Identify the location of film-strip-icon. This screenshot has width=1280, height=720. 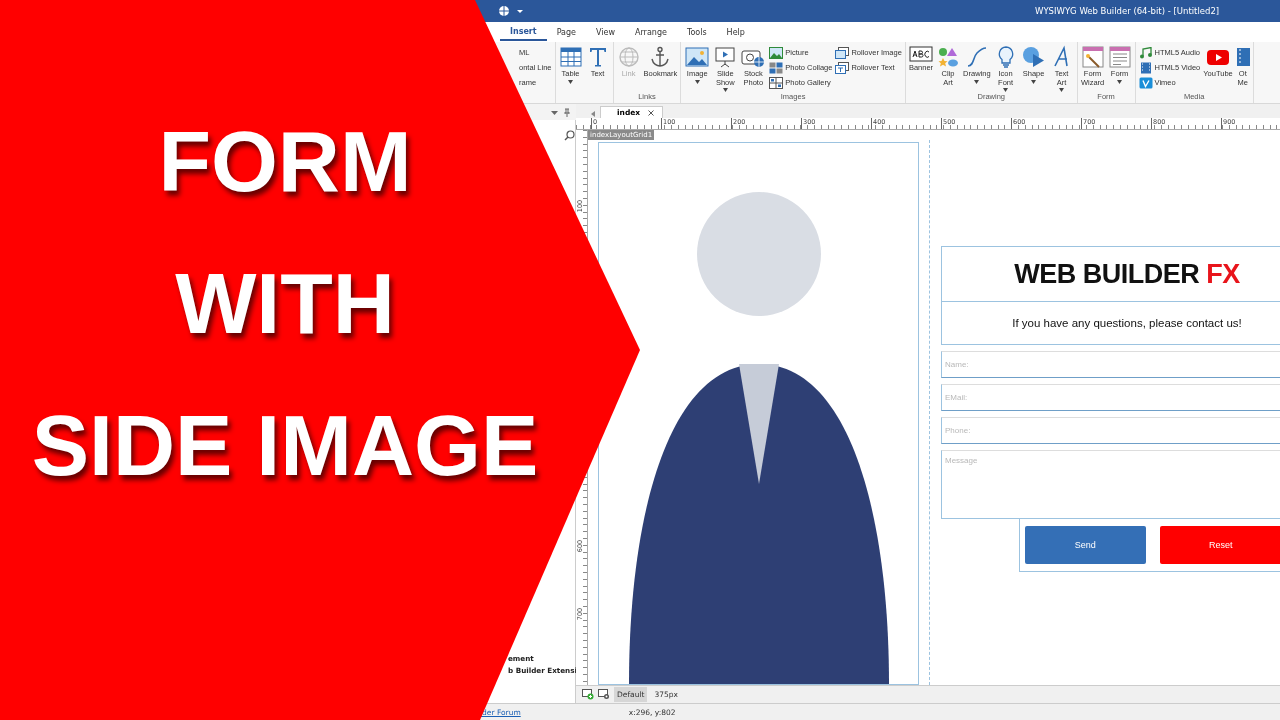
(1145, 67).